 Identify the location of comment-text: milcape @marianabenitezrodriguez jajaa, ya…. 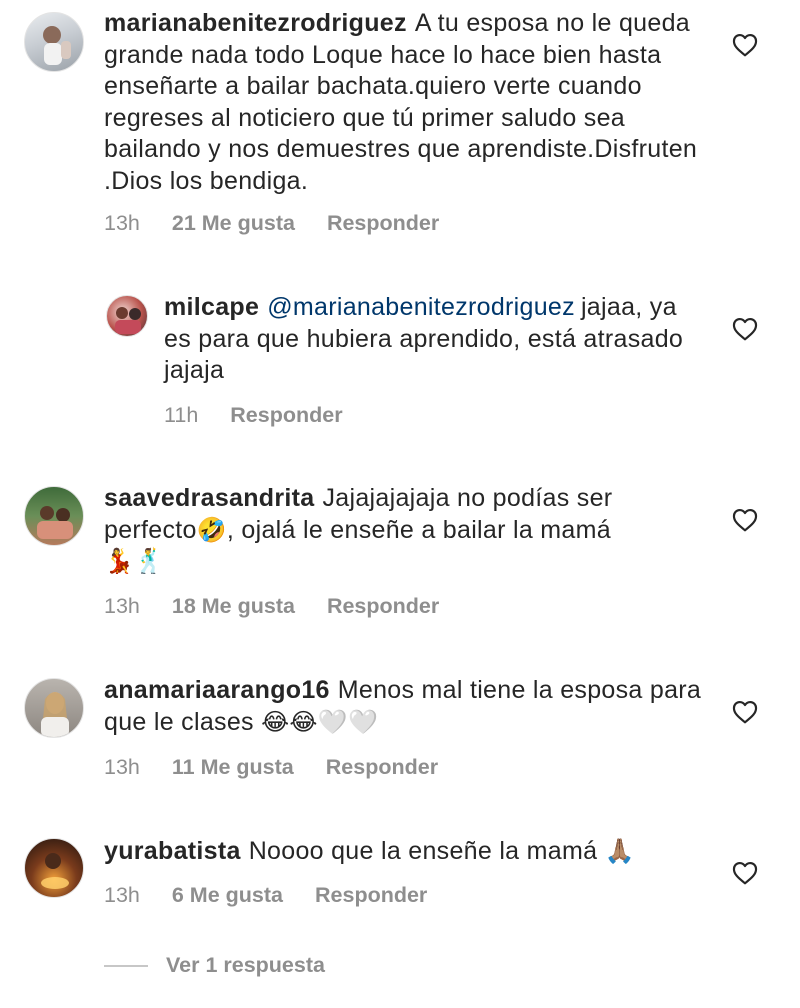
(434, 339).